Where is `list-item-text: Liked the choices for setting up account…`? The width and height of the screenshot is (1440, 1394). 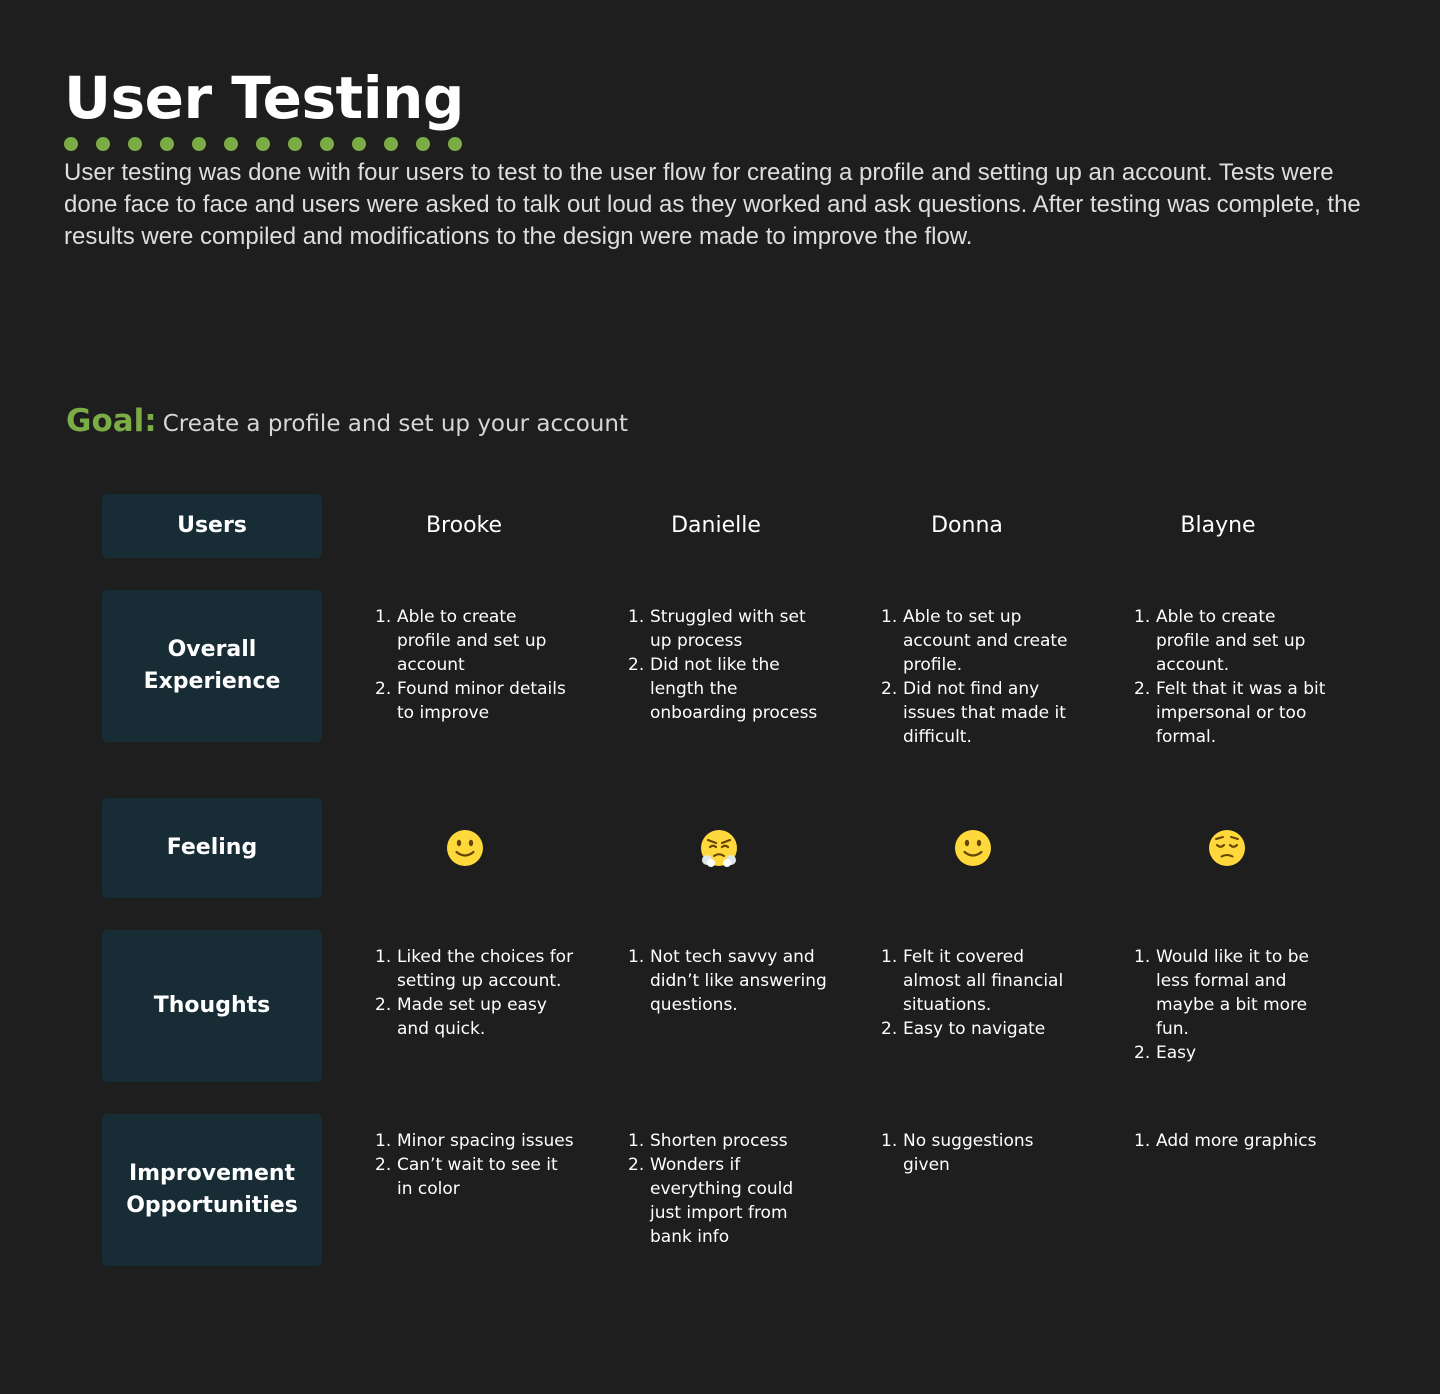 list-item-text: Liked the choices for setting up account… is located at coordinates (485, 969).